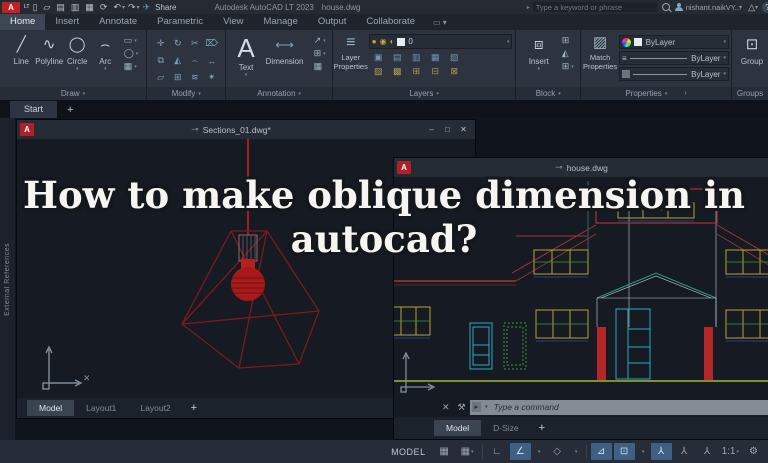  I want to click on layer-tool-icon: ▨, so click(378, 71).